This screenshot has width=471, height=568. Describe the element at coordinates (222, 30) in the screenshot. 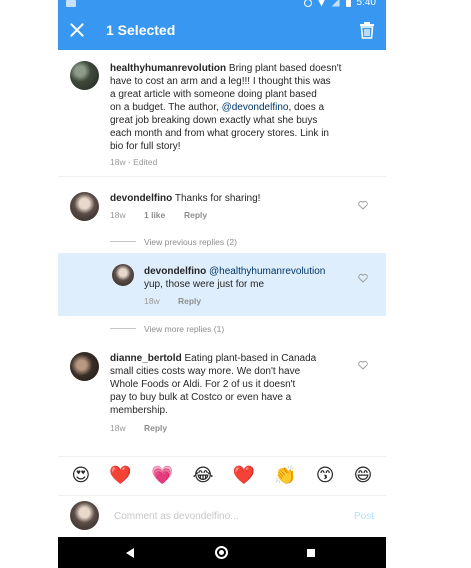

I see `selection-app-bar: 1 Selected` at that location.